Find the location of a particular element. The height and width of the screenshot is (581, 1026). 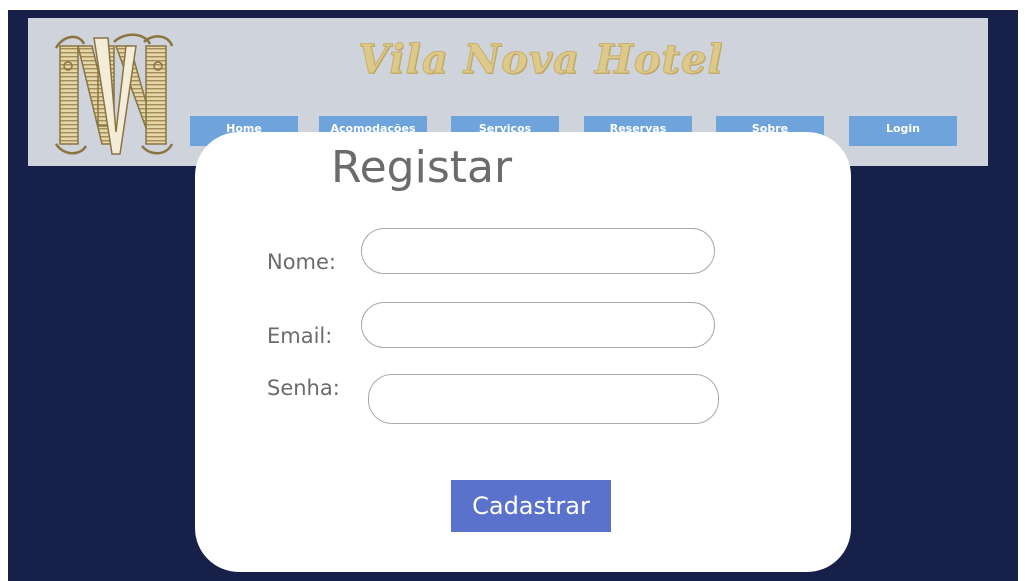

nav-login-button: Login is located at coordinates (903, 131).